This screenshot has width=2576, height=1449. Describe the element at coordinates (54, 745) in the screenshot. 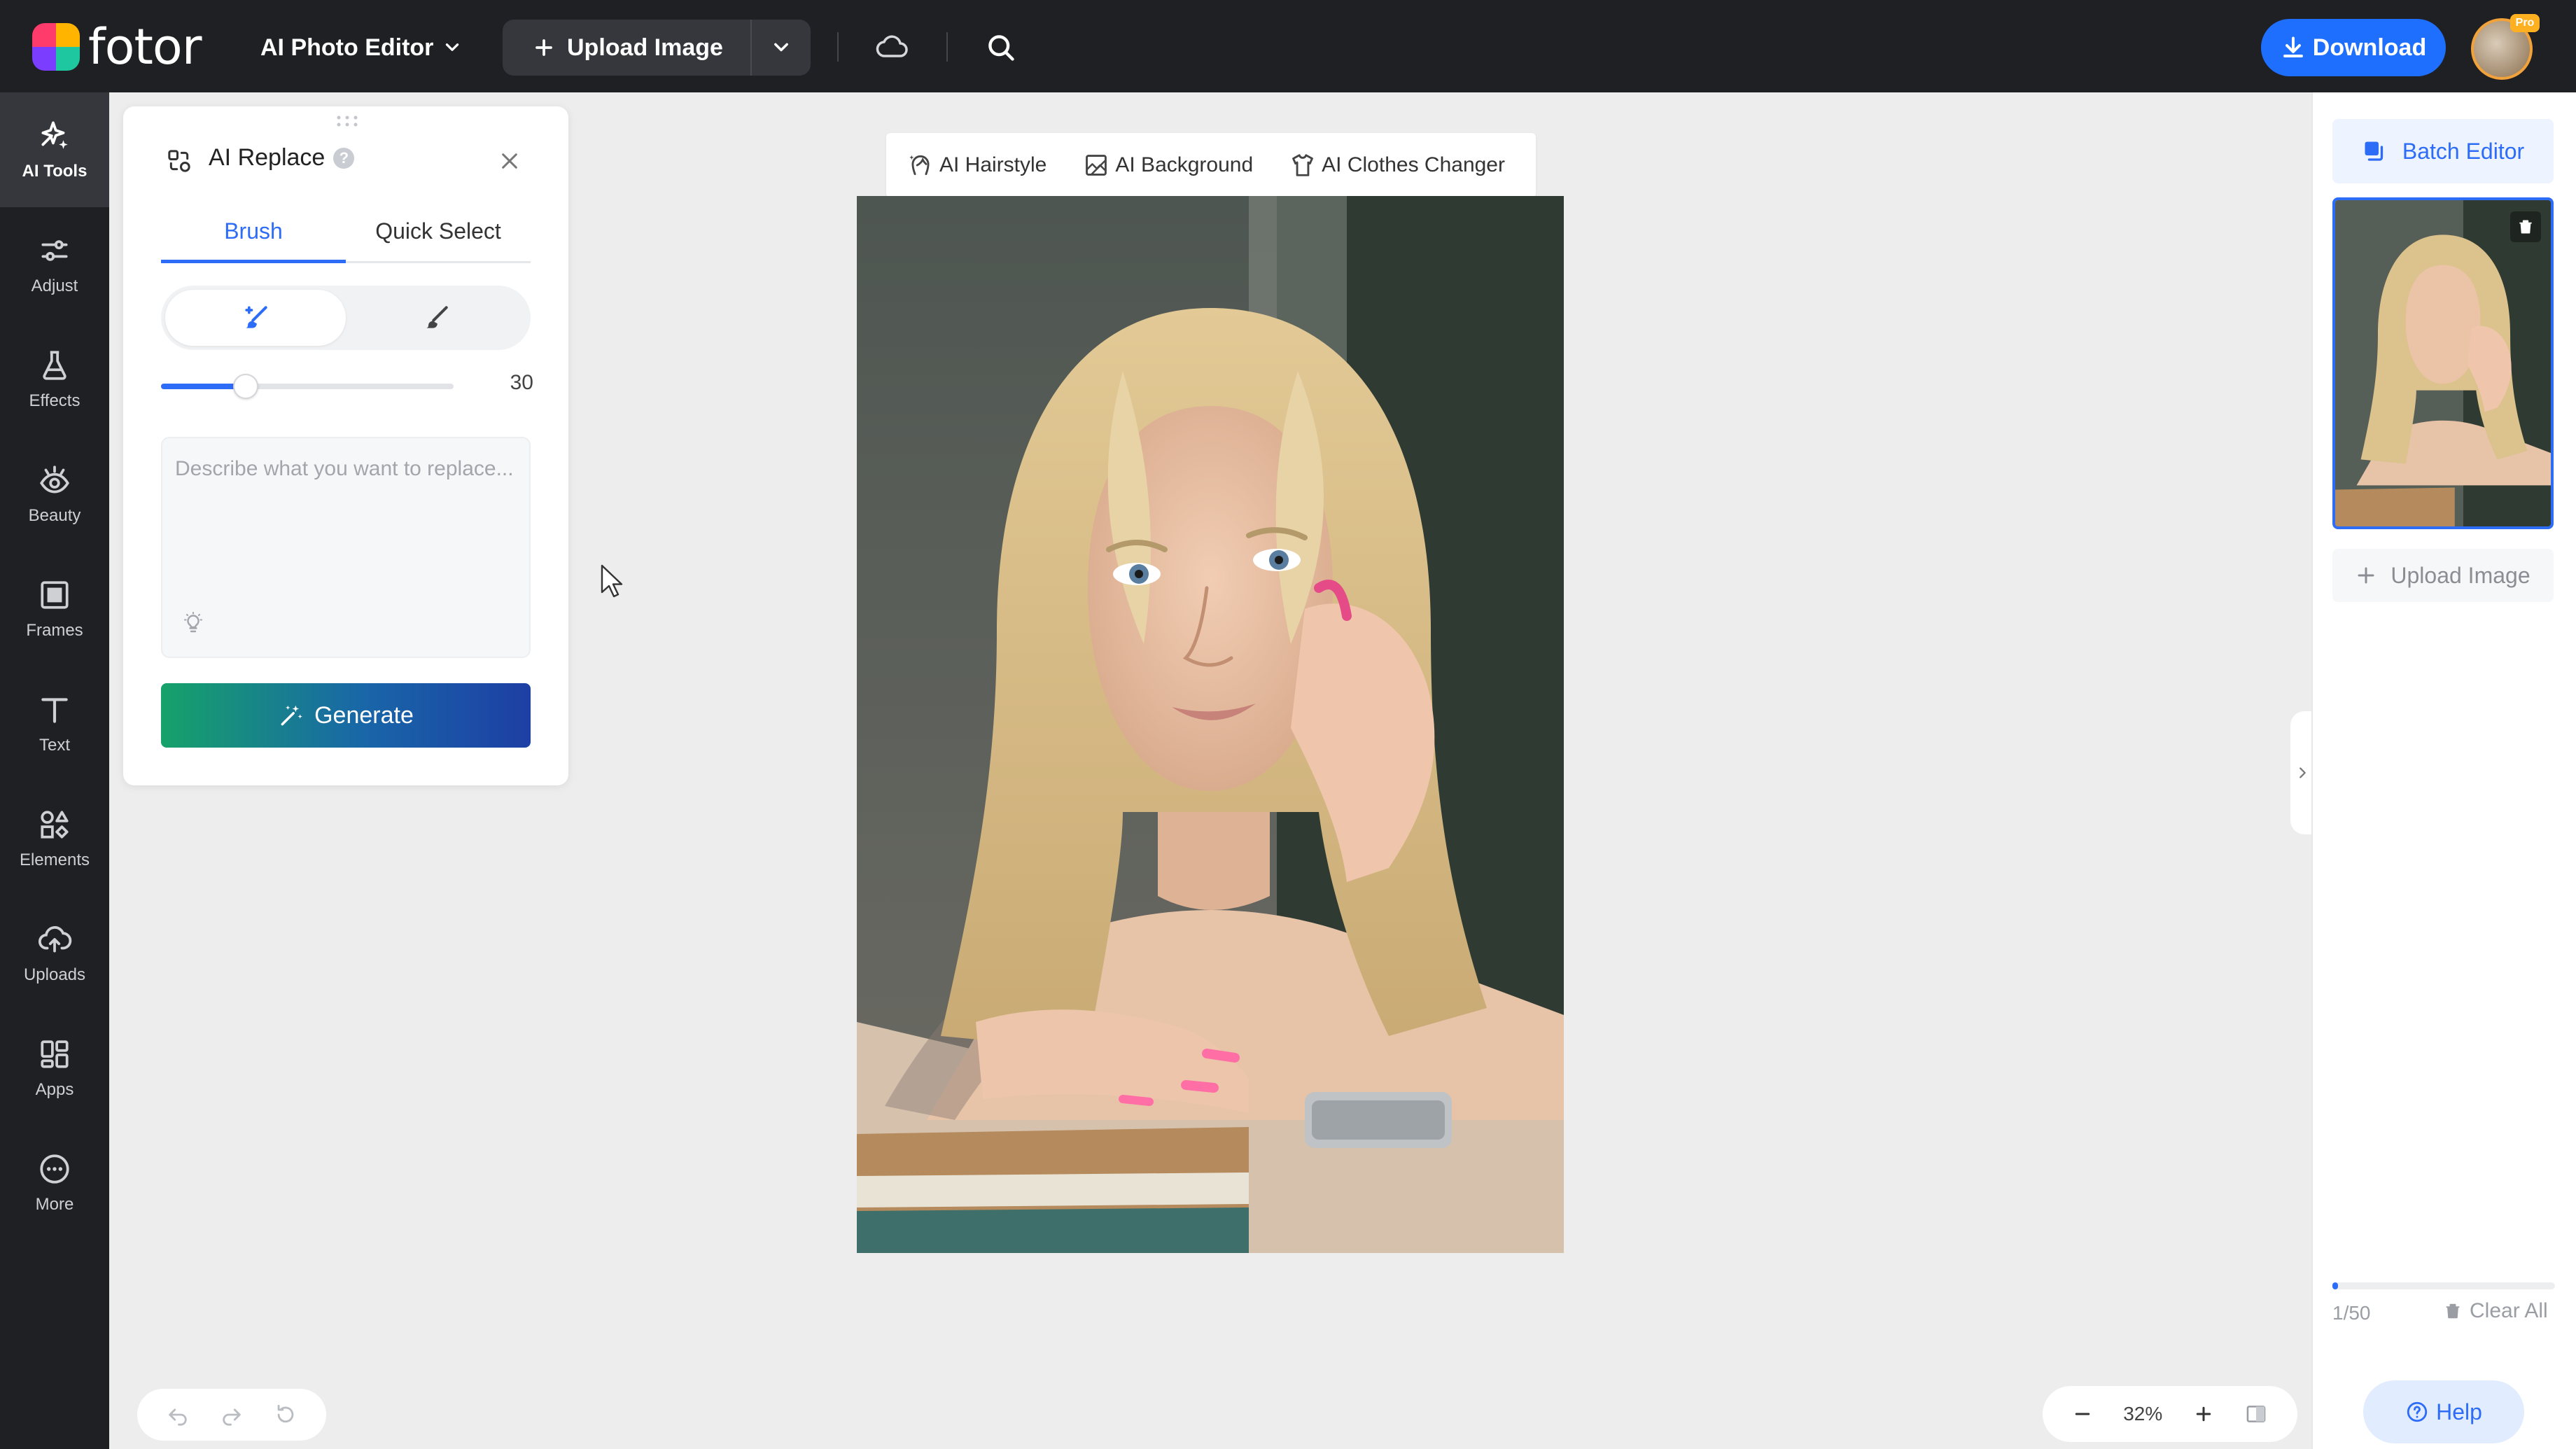

I see `sidebar-label: Text` at that location.